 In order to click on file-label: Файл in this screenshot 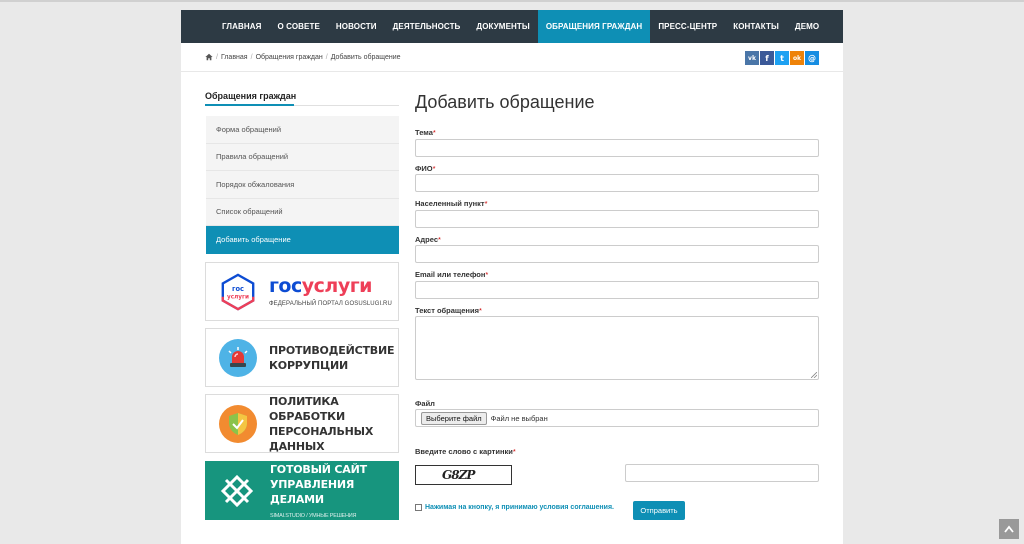, I will do `click(425, 403)`.